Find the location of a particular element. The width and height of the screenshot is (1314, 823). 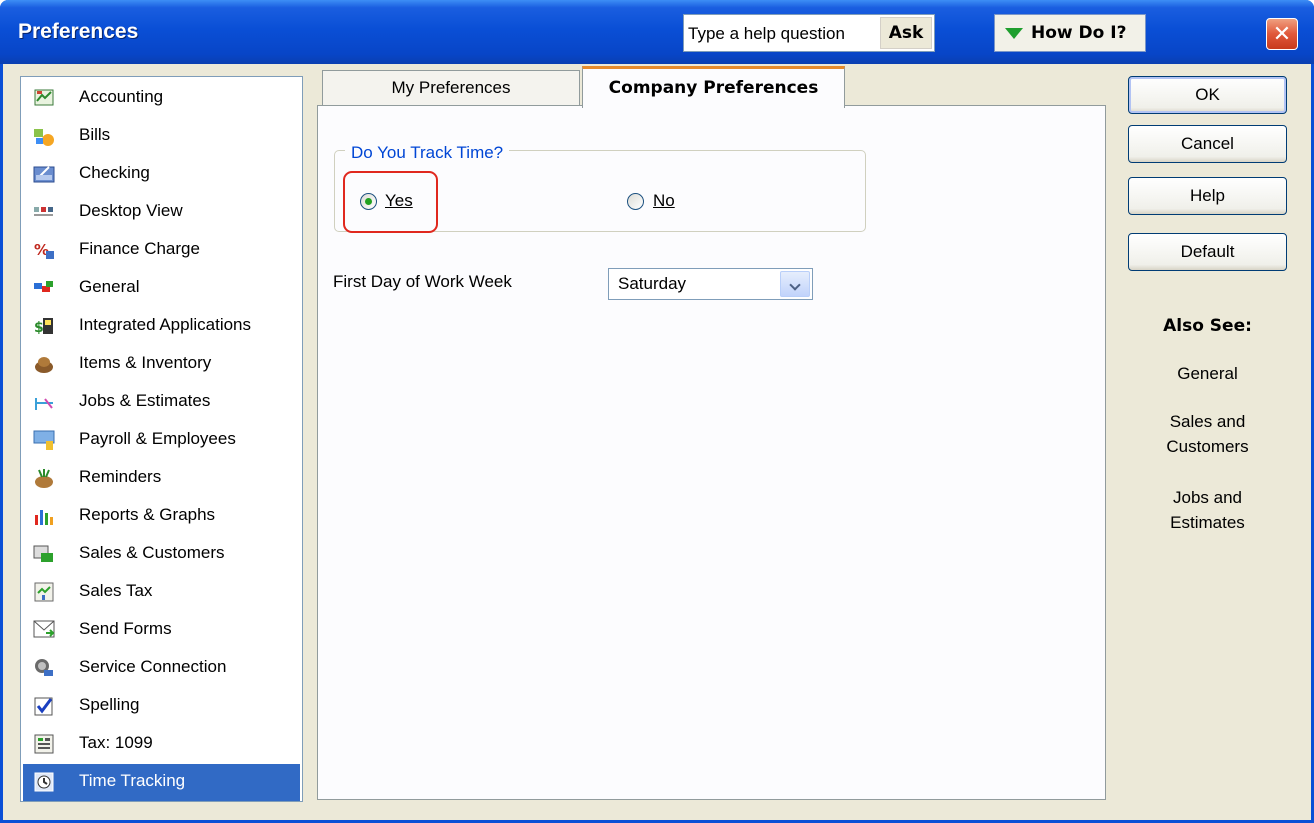

sidebar-item-label: Reminders is located at coordinates (120, 476).